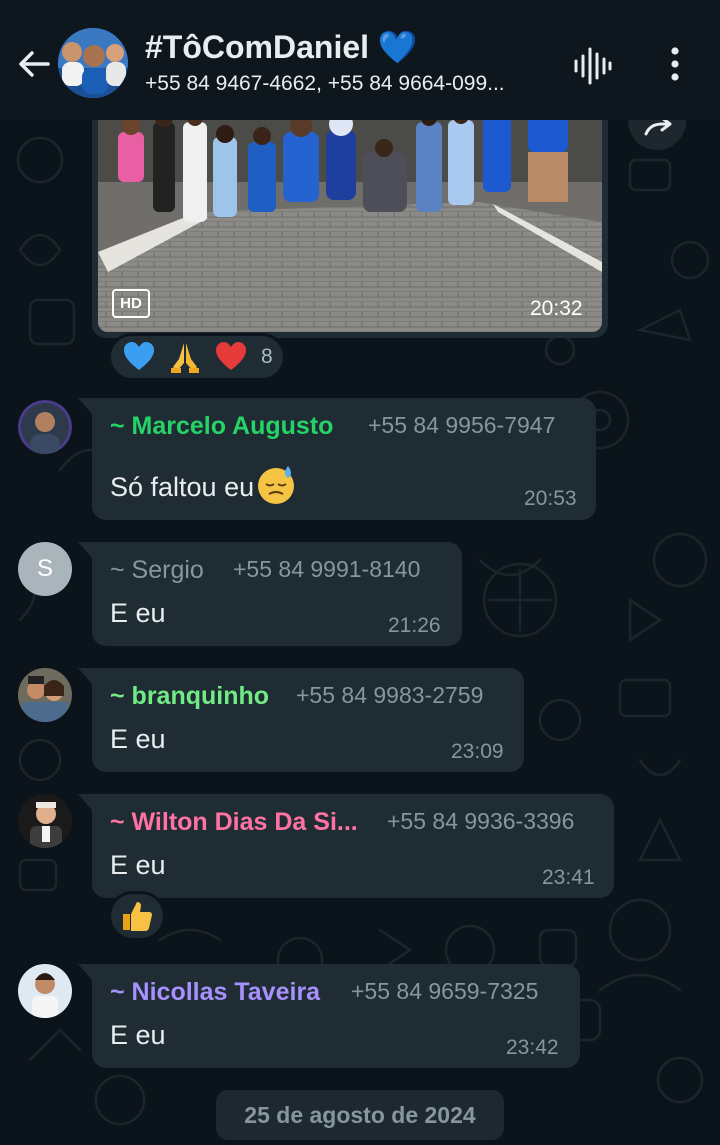  What do you see at coordinates (267, 356) in the screenshot?
I see `reaction-count: 8` at bounding box center [267, 356].